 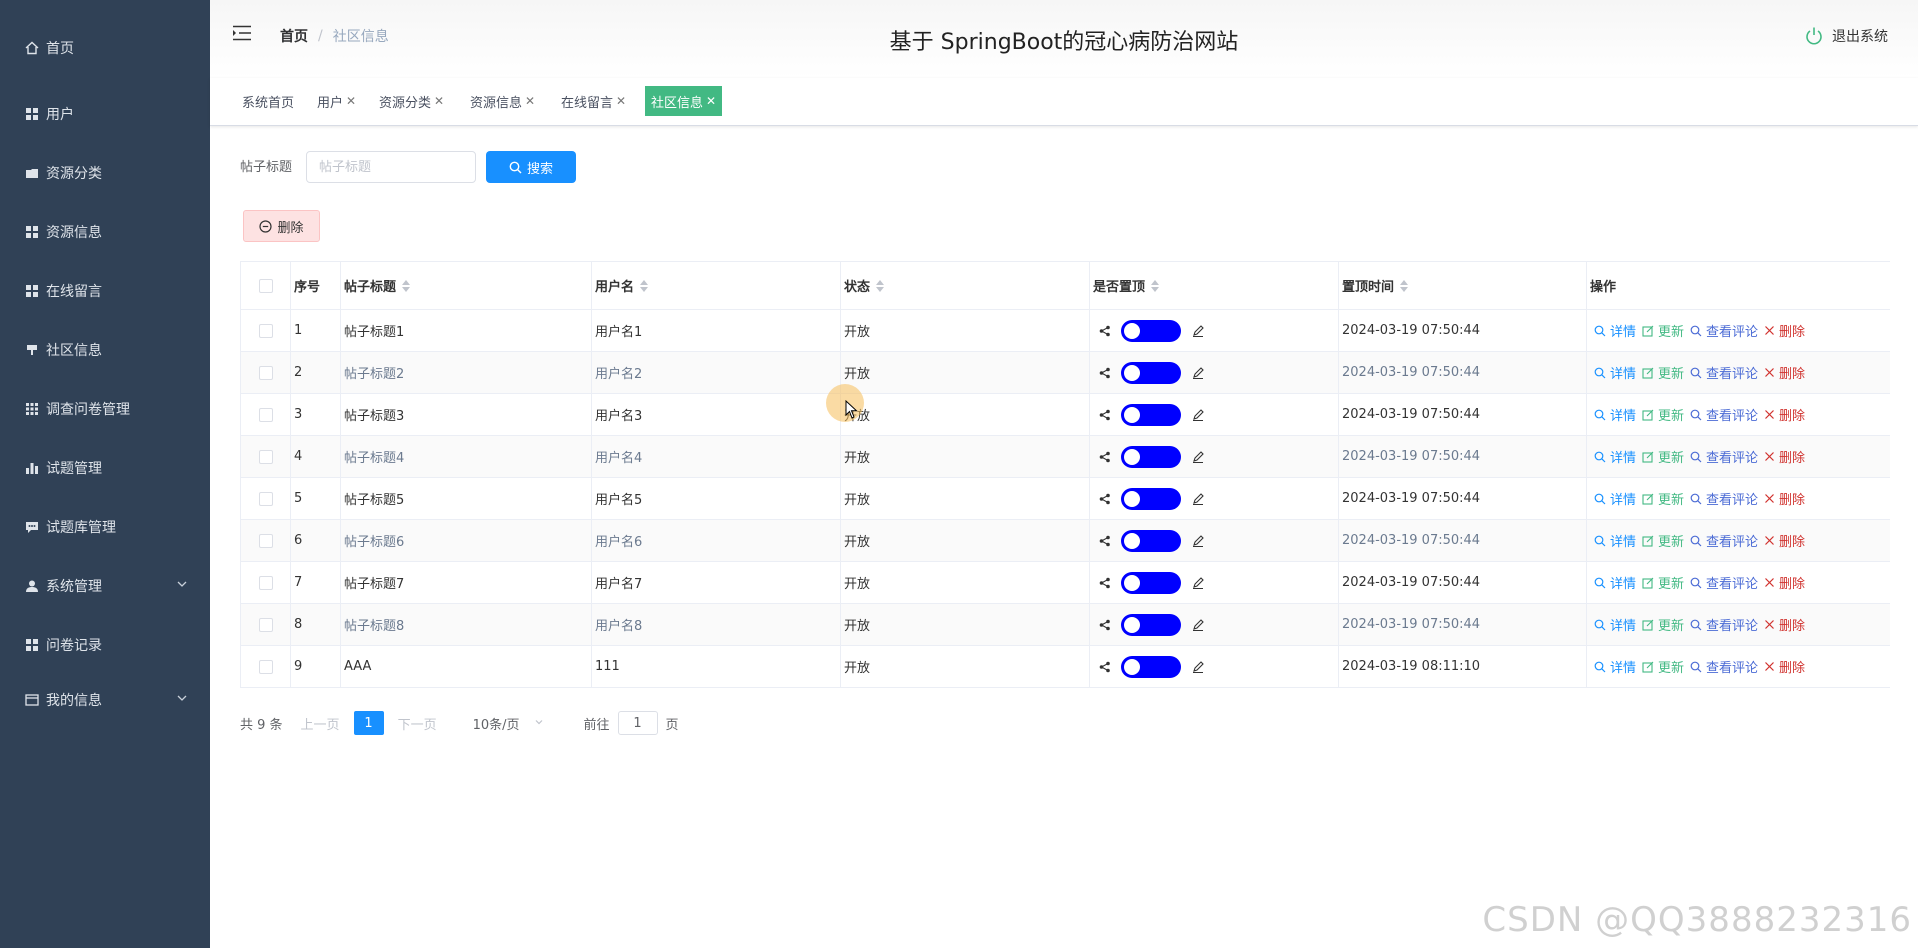 I want to click on select-all-checkbox, so click(x=265, y=285).